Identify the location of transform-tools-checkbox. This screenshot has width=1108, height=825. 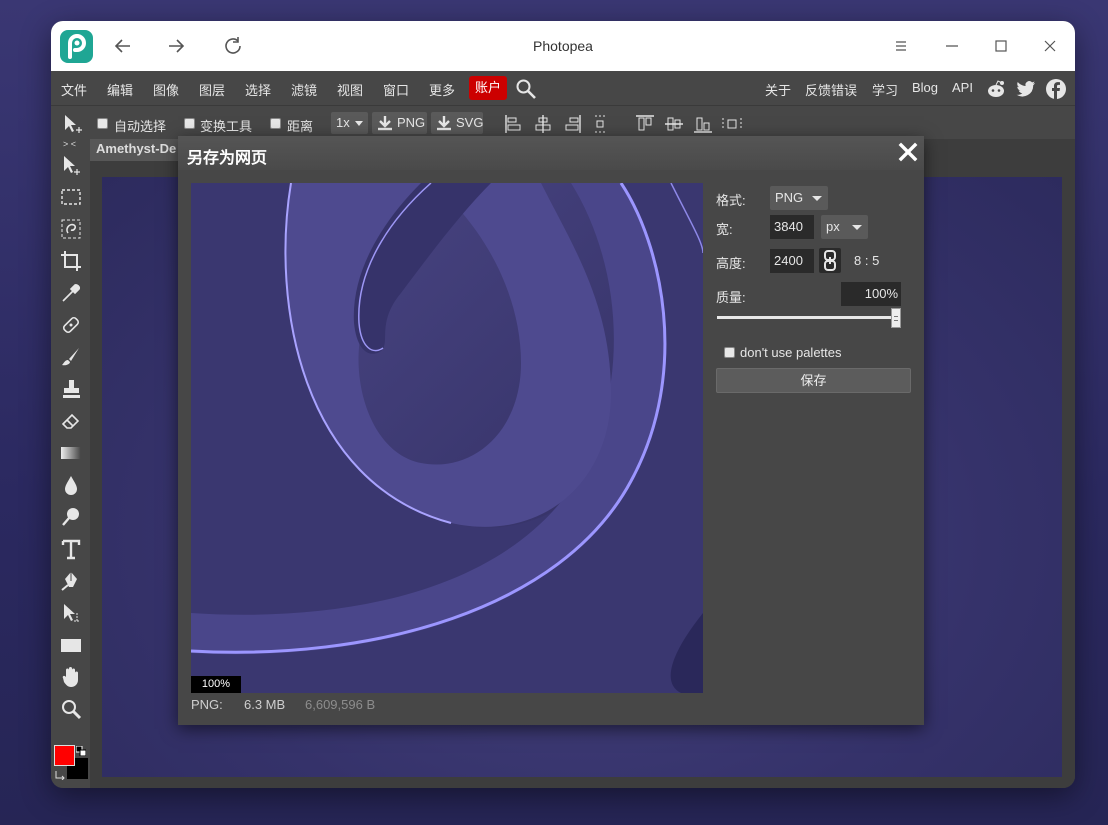
(189, 123).